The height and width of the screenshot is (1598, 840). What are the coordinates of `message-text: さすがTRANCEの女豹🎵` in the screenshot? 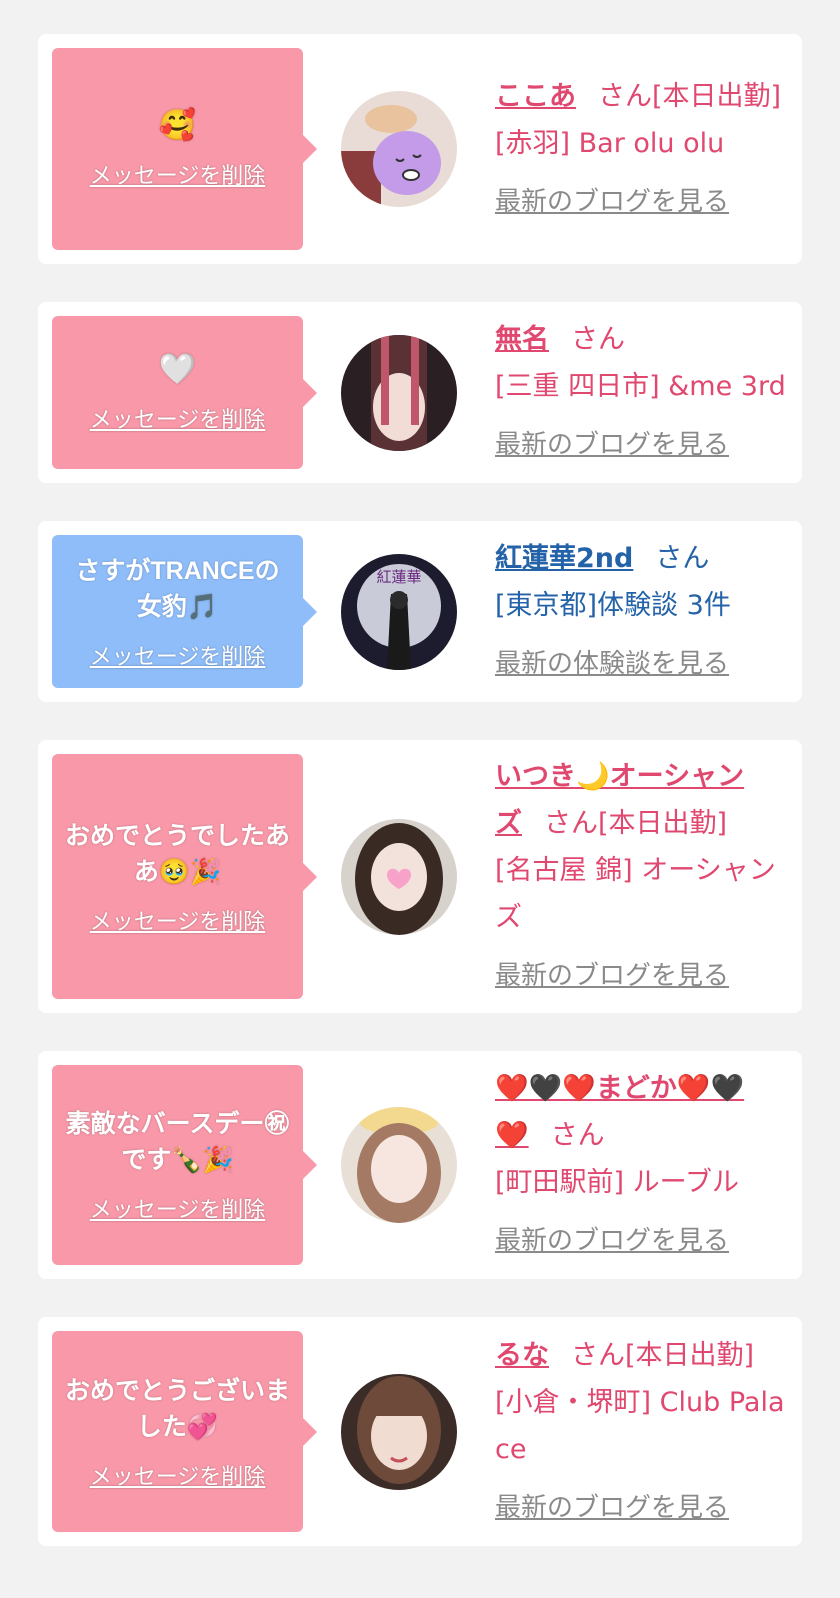 It's located at (177, 588).